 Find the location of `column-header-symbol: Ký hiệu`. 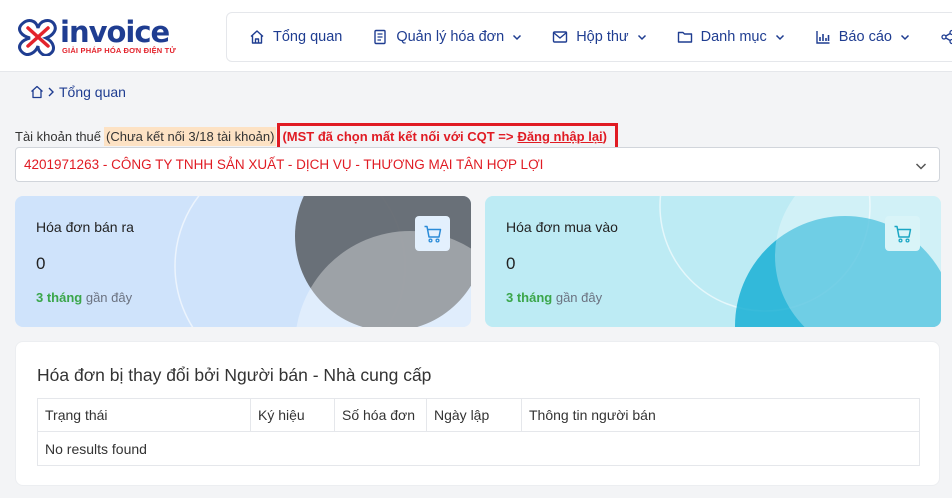

column-header-symbol: Ký hiệu is located at coordinates (292, 415).